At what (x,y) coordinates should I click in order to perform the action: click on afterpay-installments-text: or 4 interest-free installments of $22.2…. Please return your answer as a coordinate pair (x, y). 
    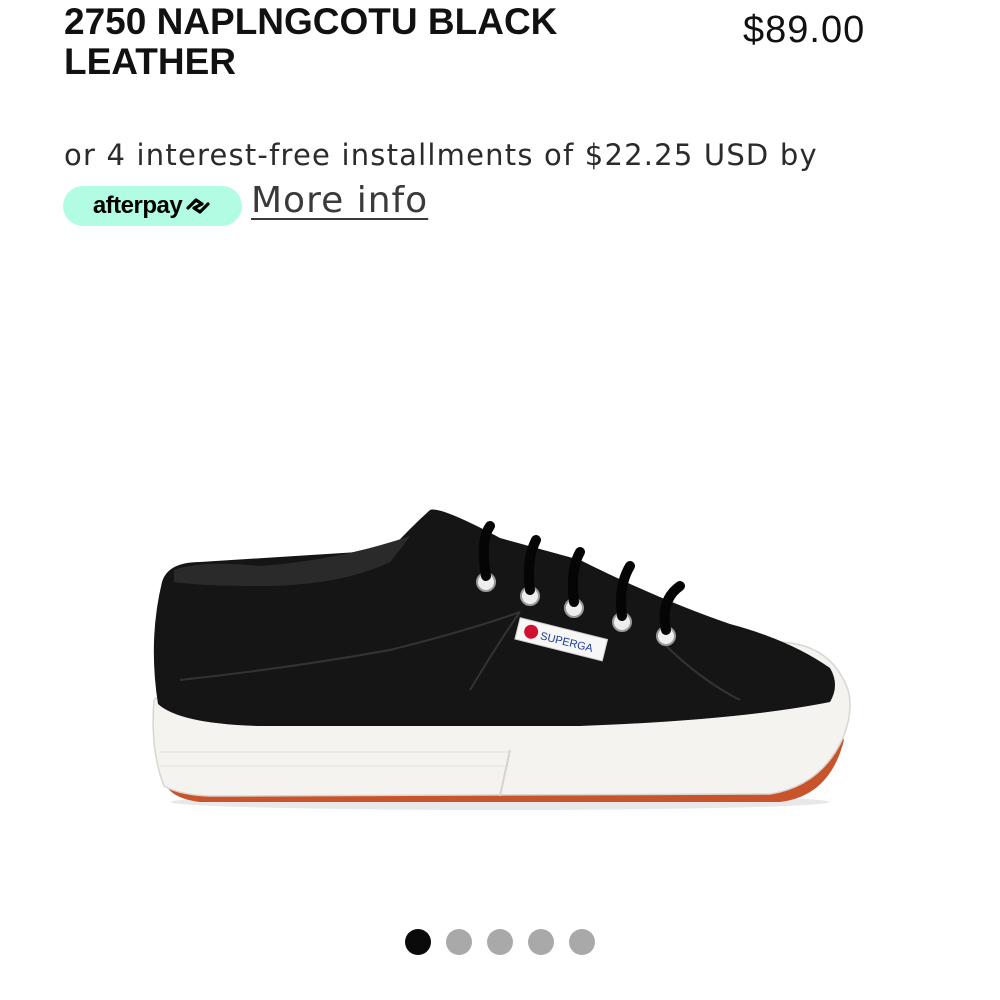
    Looking at the image, I should click on (441, 155).